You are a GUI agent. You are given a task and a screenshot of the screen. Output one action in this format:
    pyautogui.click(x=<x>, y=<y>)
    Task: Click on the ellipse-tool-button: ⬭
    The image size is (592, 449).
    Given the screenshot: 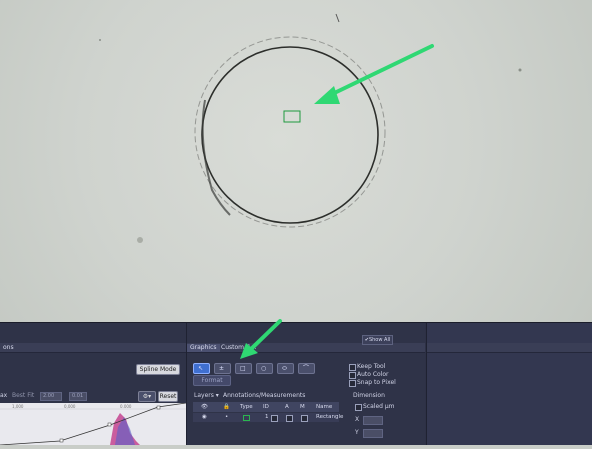 What is the action you would take?
    pyautogui.click(x=285, y=368)
    